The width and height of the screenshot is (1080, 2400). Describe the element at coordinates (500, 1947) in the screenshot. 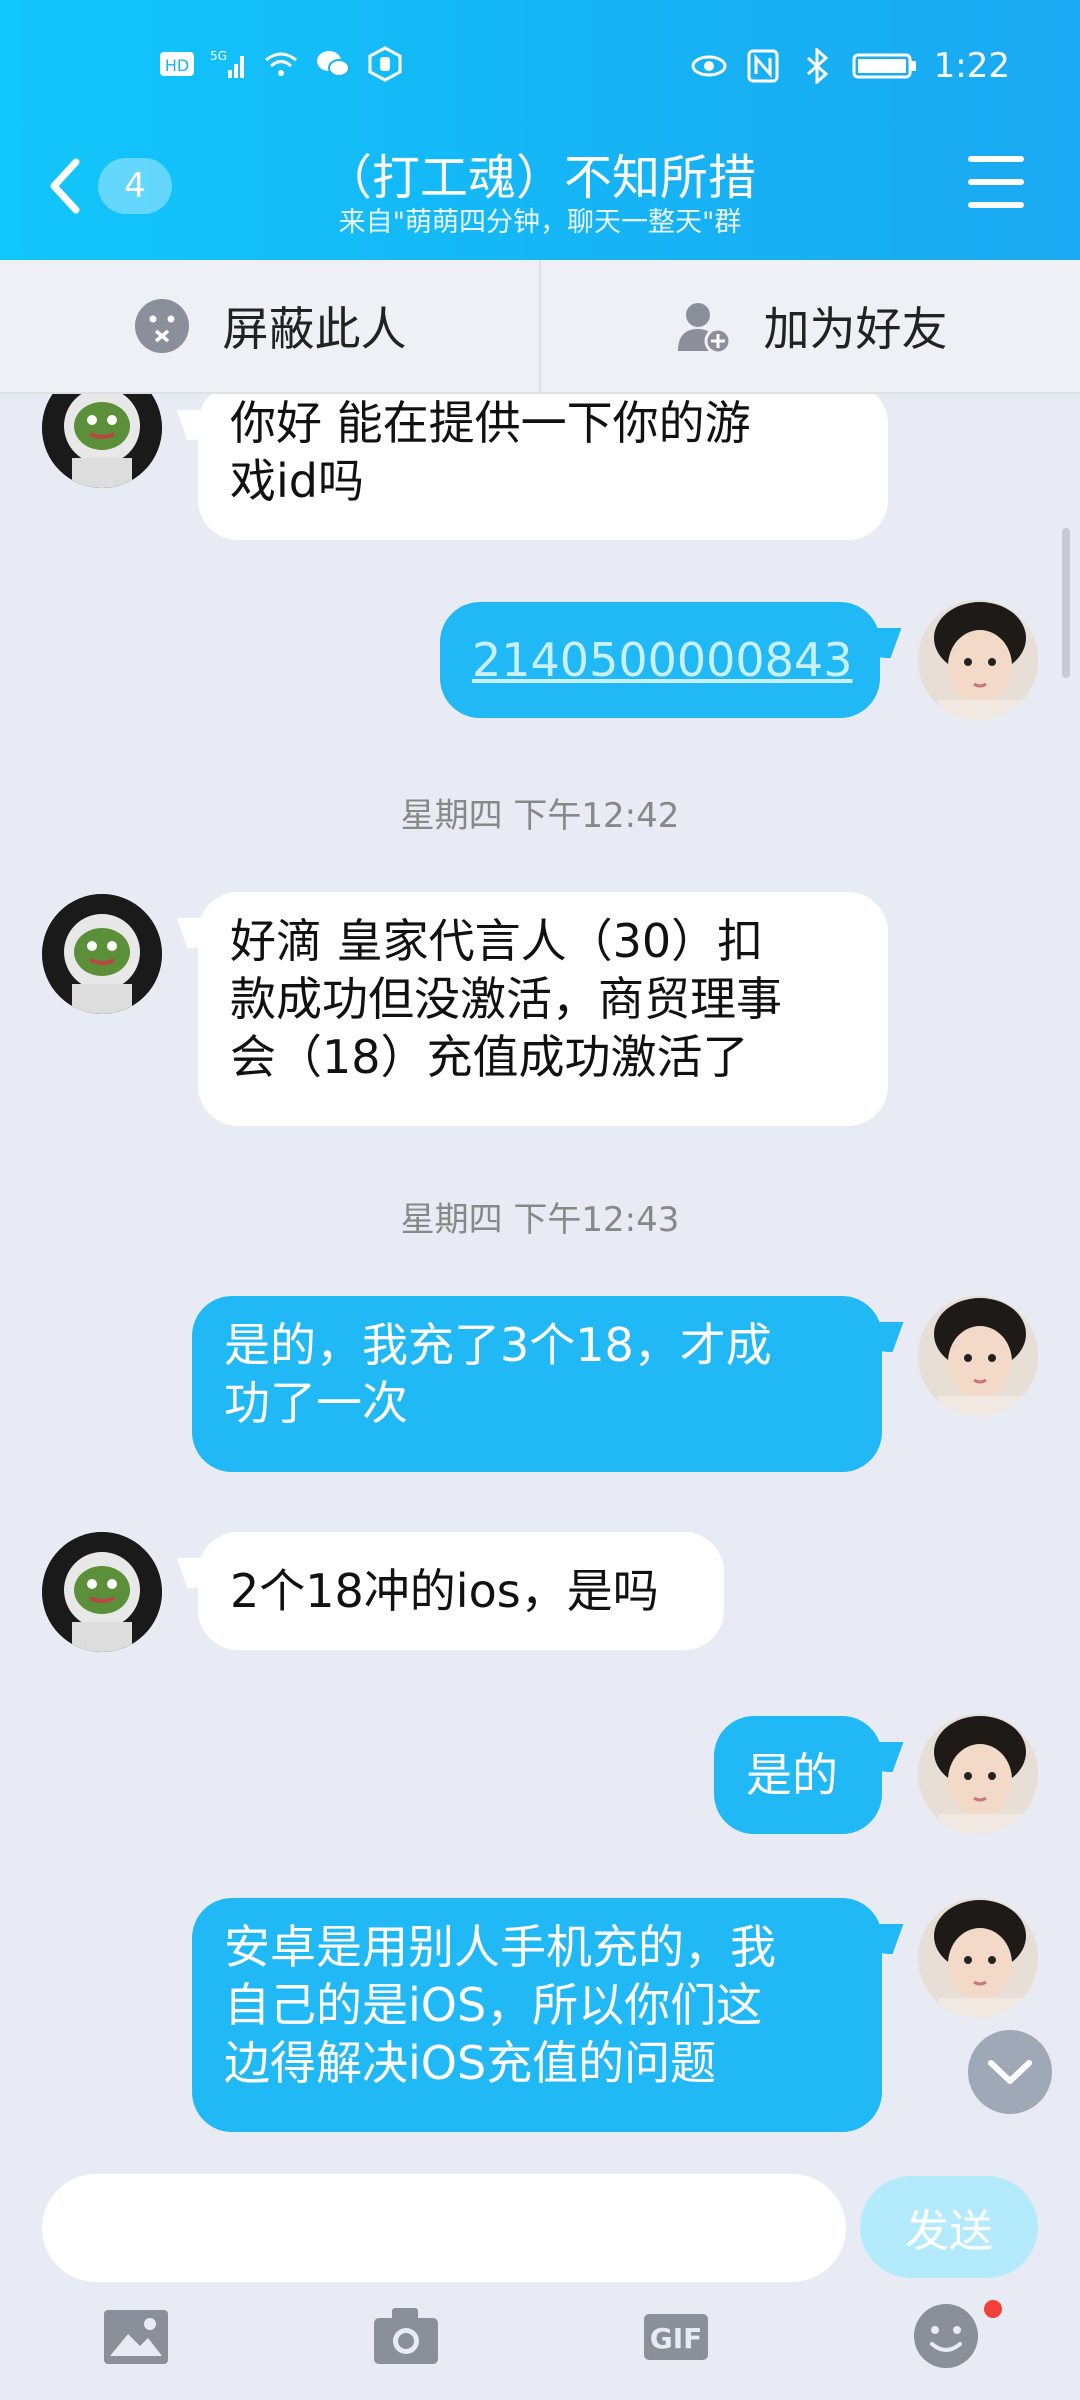

I see `message-line: 安卓是用别人手机充的，我` at that location.